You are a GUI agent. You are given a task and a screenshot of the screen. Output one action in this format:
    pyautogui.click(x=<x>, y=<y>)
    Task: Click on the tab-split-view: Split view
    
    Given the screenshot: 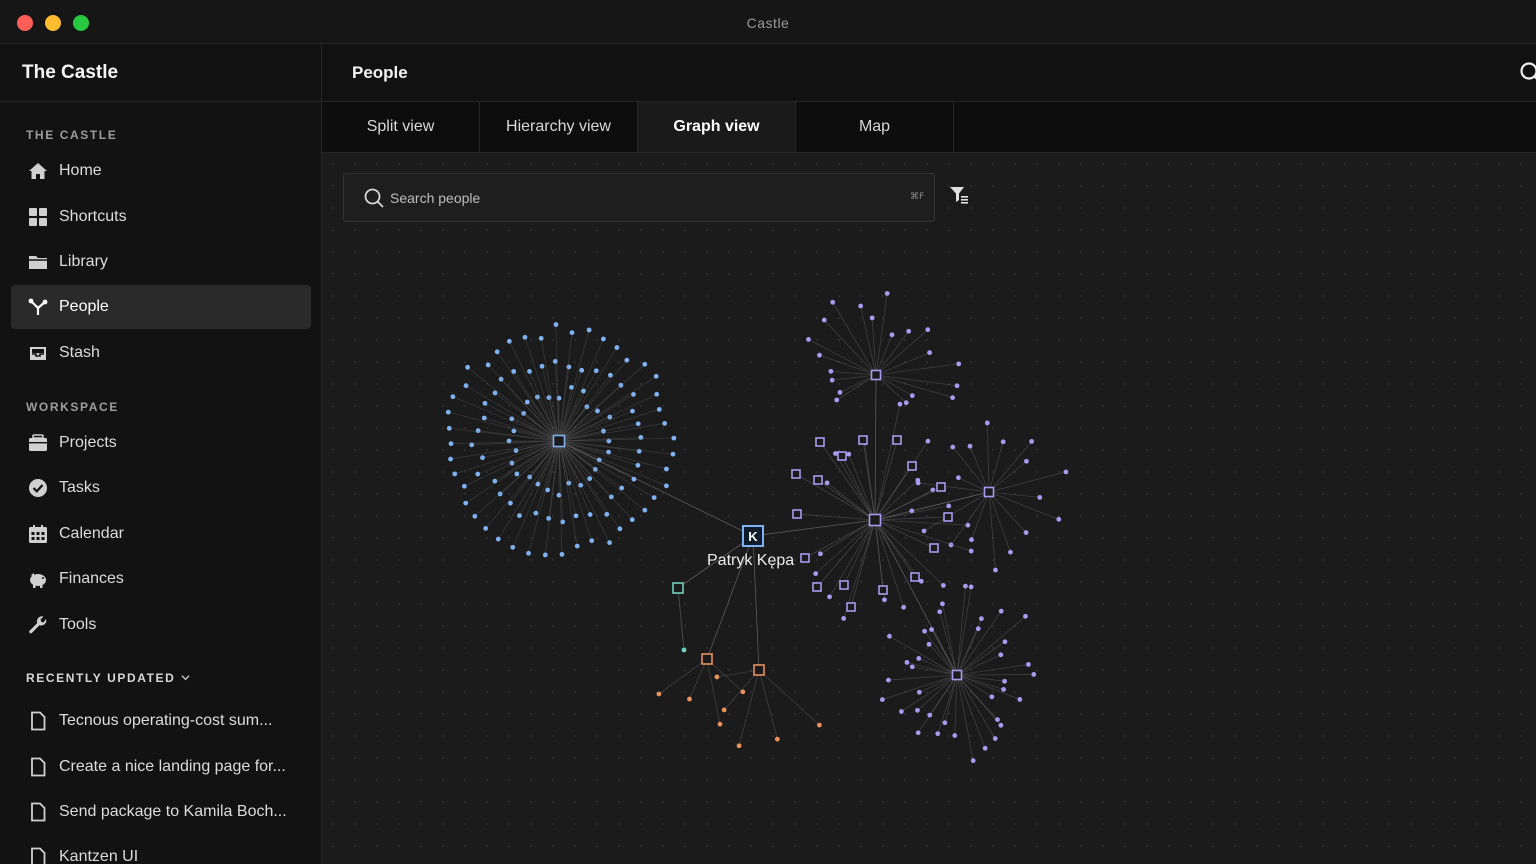 What is the action you would take?
    pyautogui.click(x=401, y=127)
    